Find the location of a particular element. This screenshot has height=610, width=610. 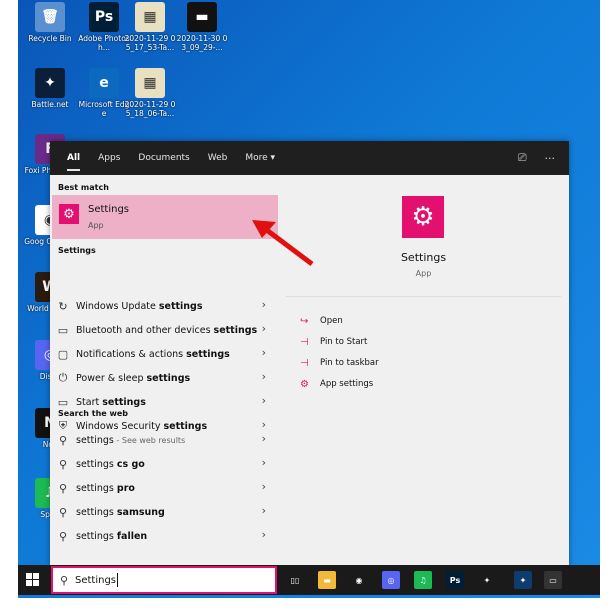

action-icon: ↪ is located at coordinates (304, 321).